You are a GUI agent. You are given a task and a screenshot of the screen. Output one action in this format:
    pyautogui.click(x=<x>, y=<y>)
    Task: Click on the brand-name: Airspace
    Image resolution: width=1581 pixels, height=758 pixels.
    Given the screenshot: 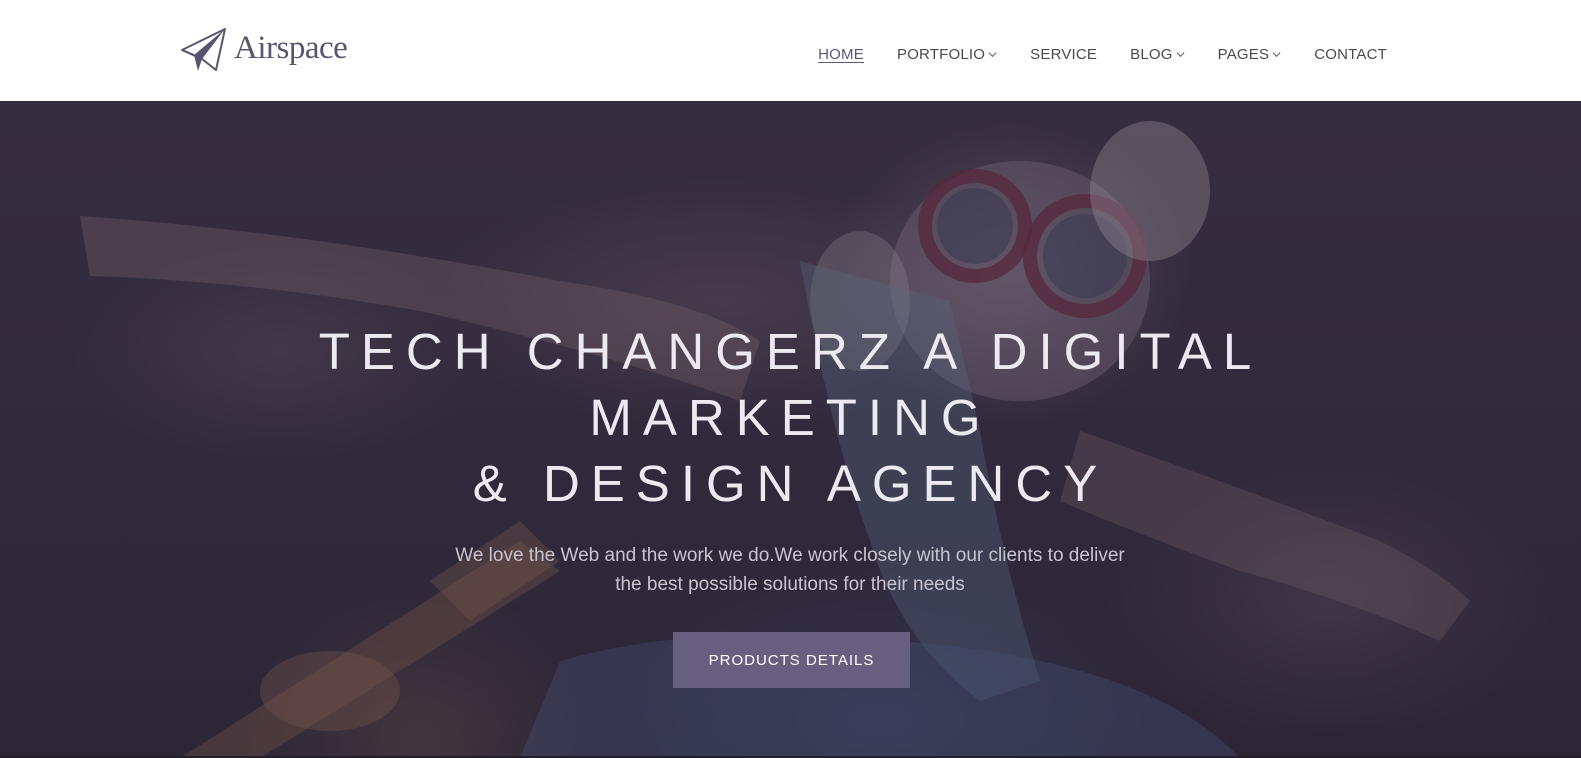 What is the action you would take?
    pyautogui.click(x=291, y=47)
    